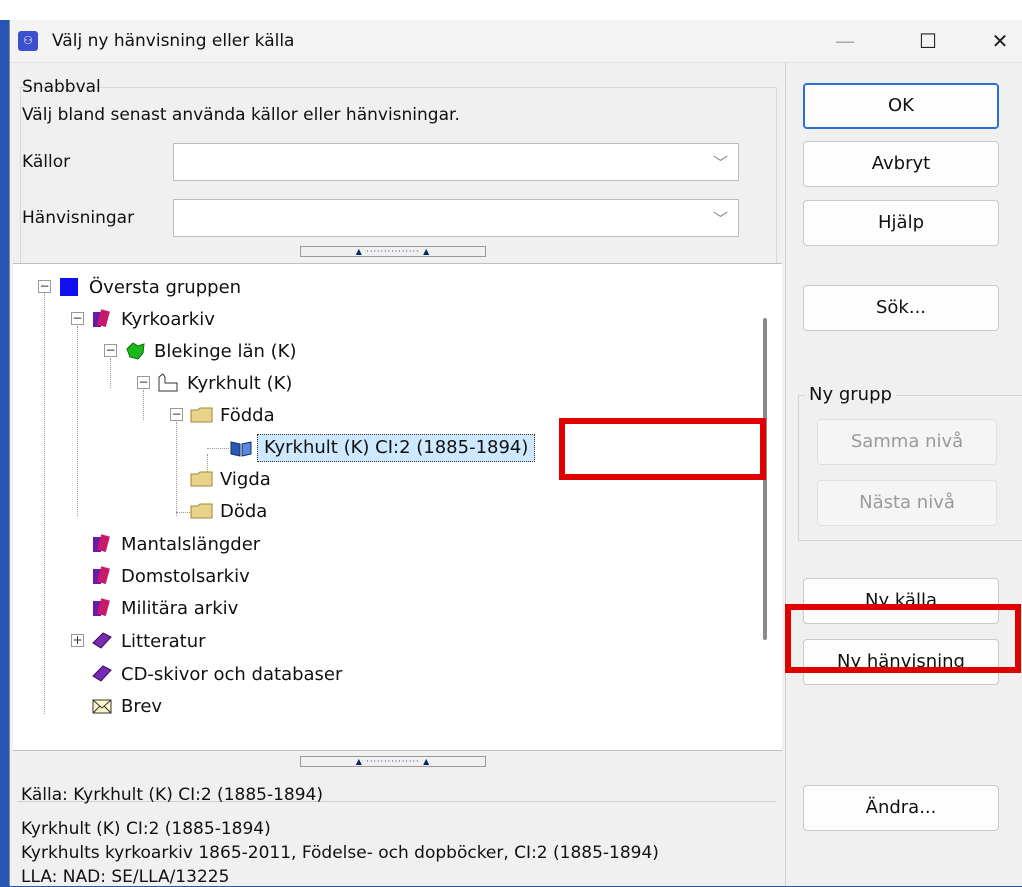 Image resolution: width=1022 pixels, height=887 pixels. Describe the element at coordinates (77, 640) in the screenshot. I see `expand-toggle: +` at that location.